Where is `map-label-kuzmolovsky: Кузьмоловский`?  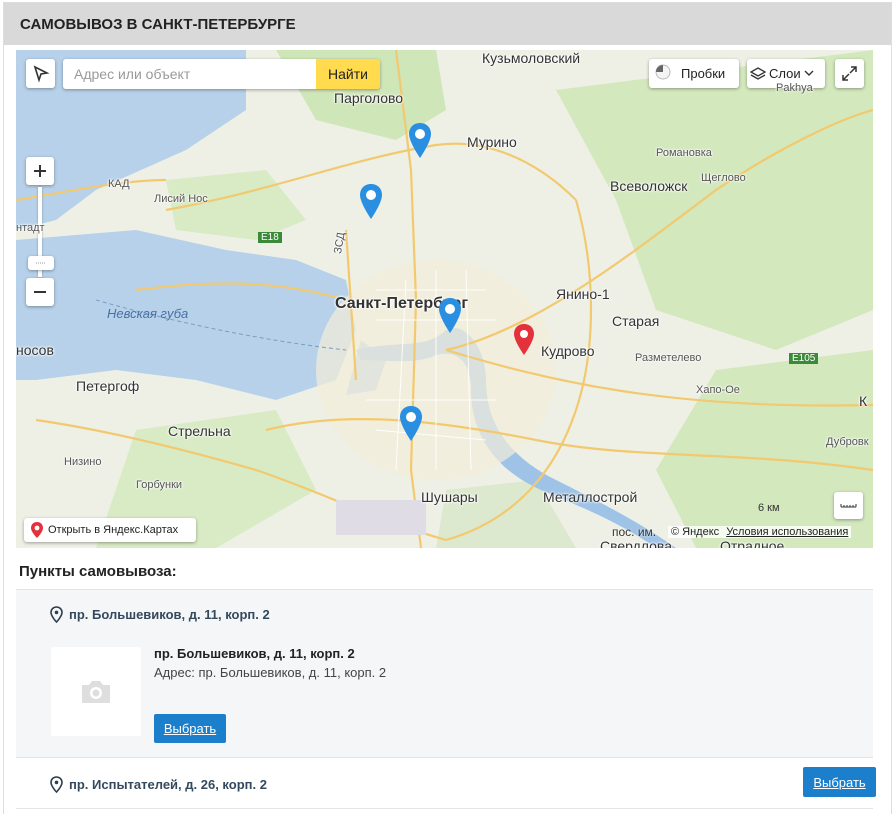
map-label-kuzmolovsky: Кузьмоловский is located at coordinates (531, 58).